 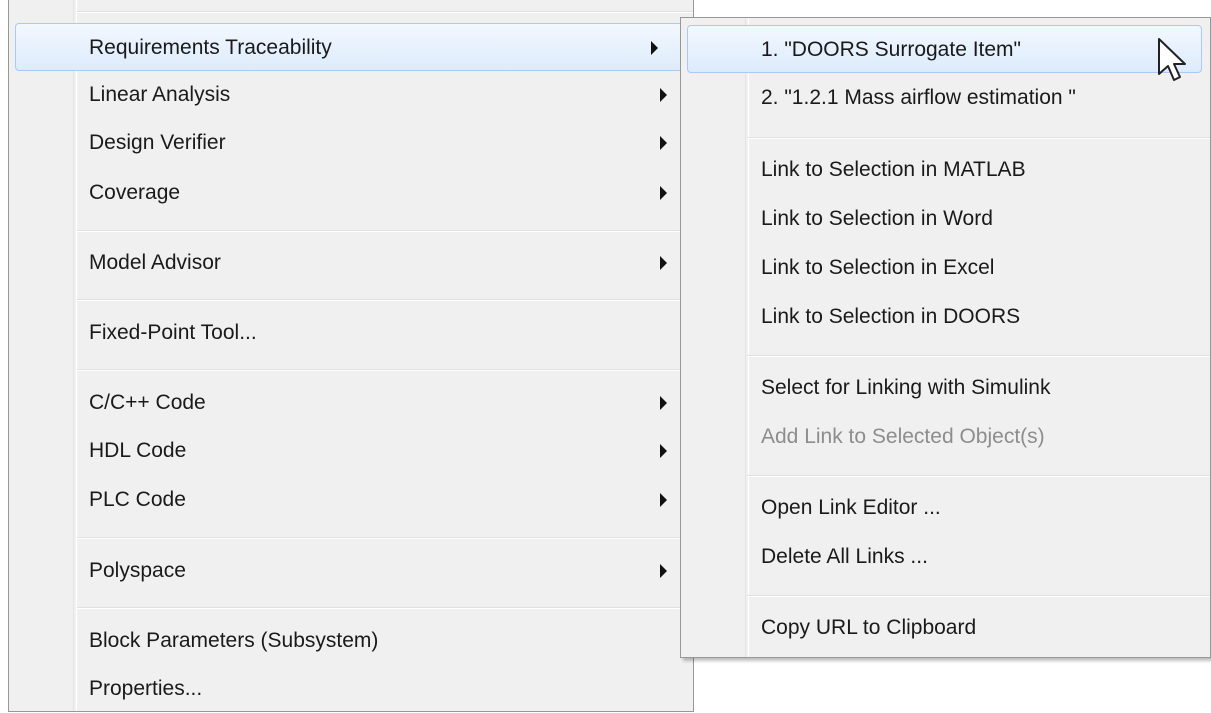 I want to click on menu-item-label: Polyspace, so click(x=137, y=570).